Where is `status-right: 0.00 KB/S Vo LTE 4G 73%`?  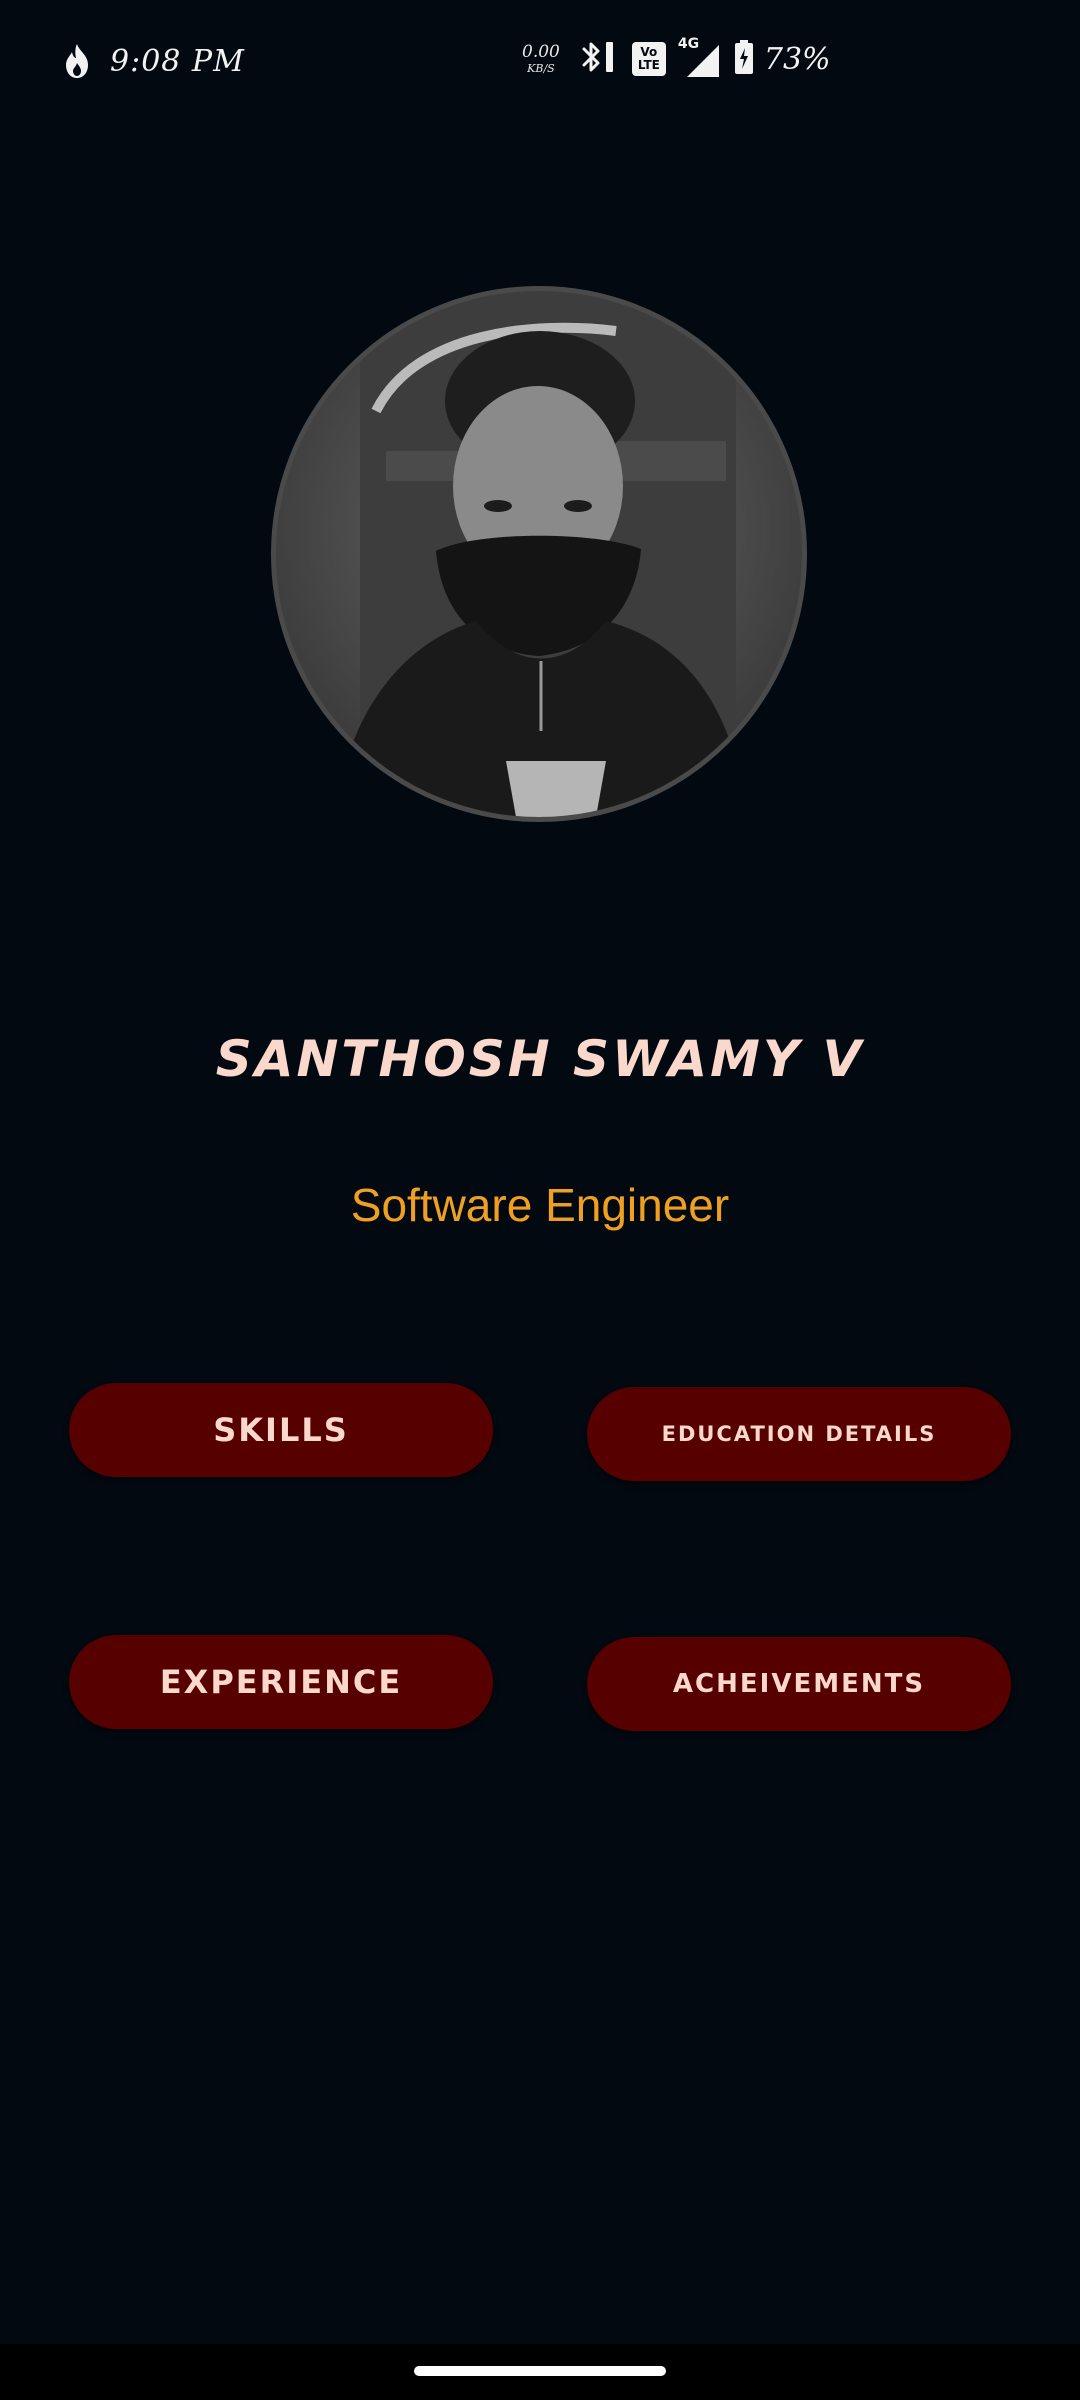
status-right: 0.00 KB/S Vo LTE 4G 73% is located at coordinates (676, 59).